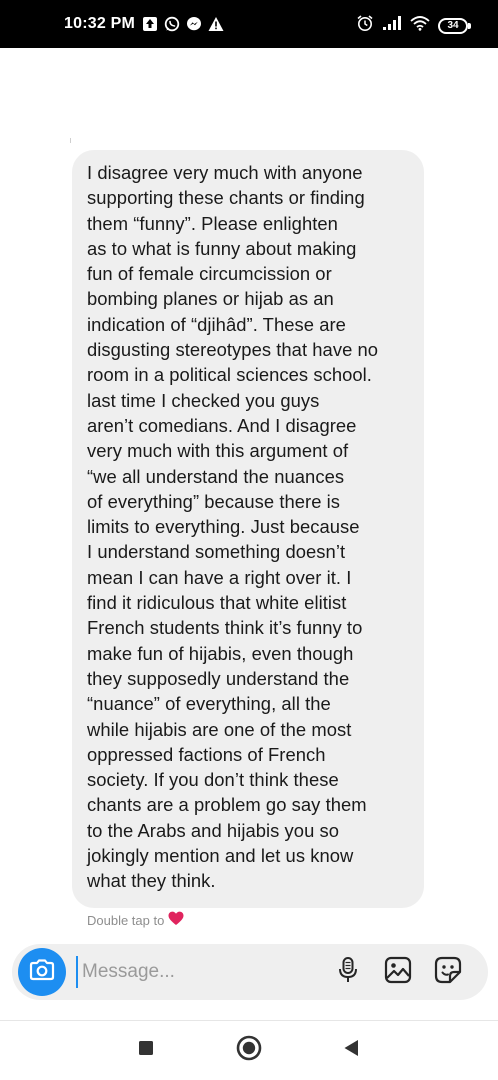 The height and width of the screenshot is (1080, 498). What do you see at coordinates (365, 25) in the screenshot?
I see `alarm-icon` at bounding box center [365, 25].